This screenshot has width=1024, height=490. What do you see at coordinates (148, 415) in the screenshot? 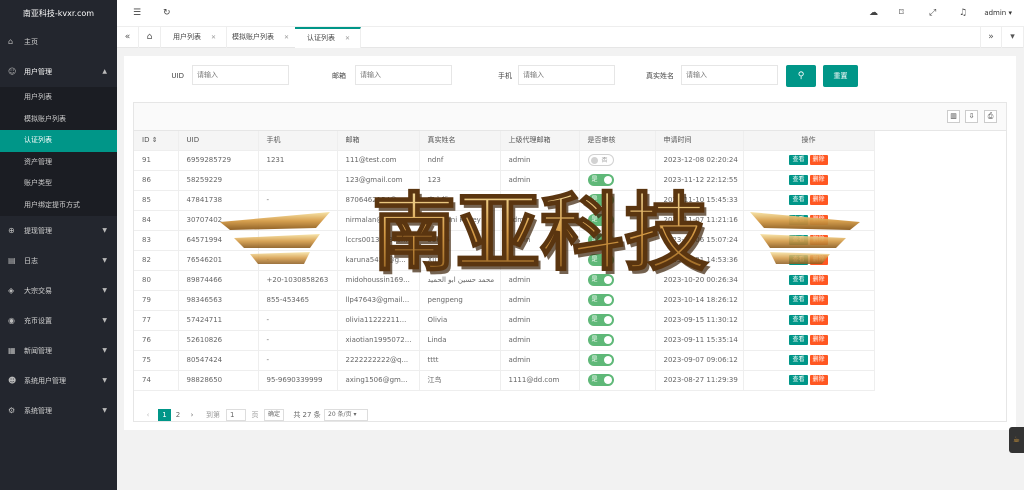
I see `prev-page-icon: ‹` at bounding box center [148, 415].